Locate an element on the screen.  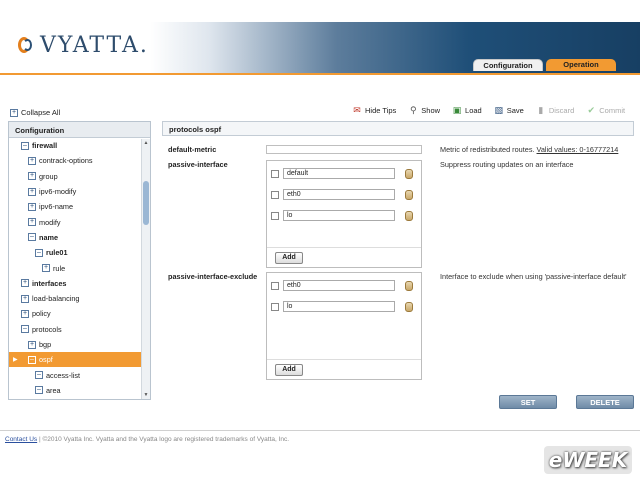
set-button: SET is located at coordinates (528, 402).